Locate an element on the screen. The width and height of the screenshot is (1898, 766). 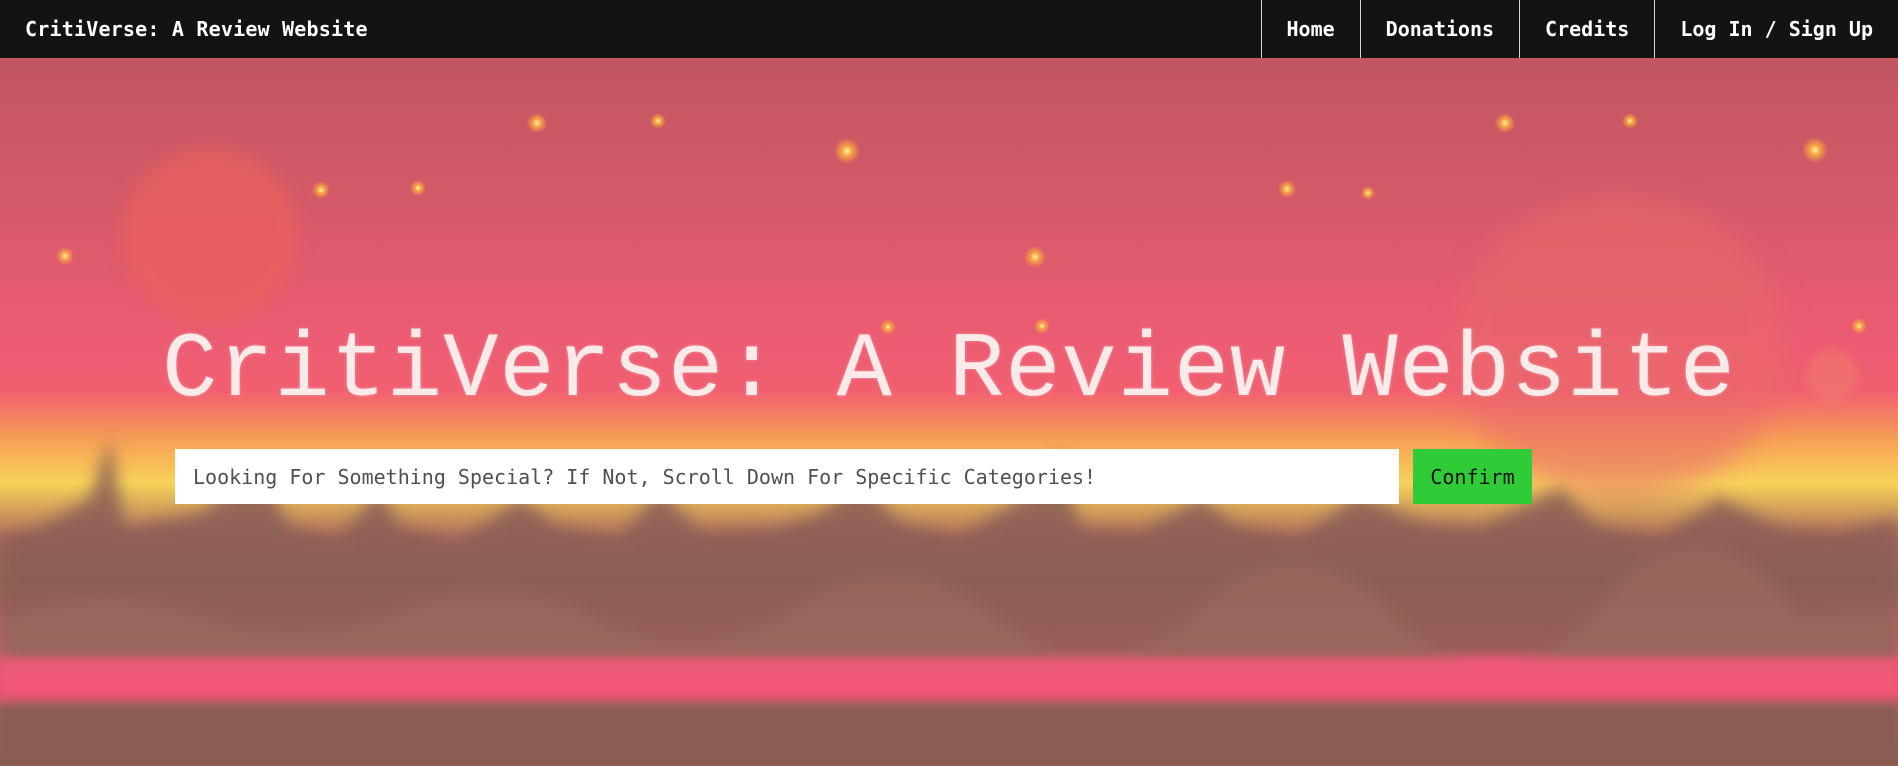
bottom-ground is located at coordinates (949, 736).